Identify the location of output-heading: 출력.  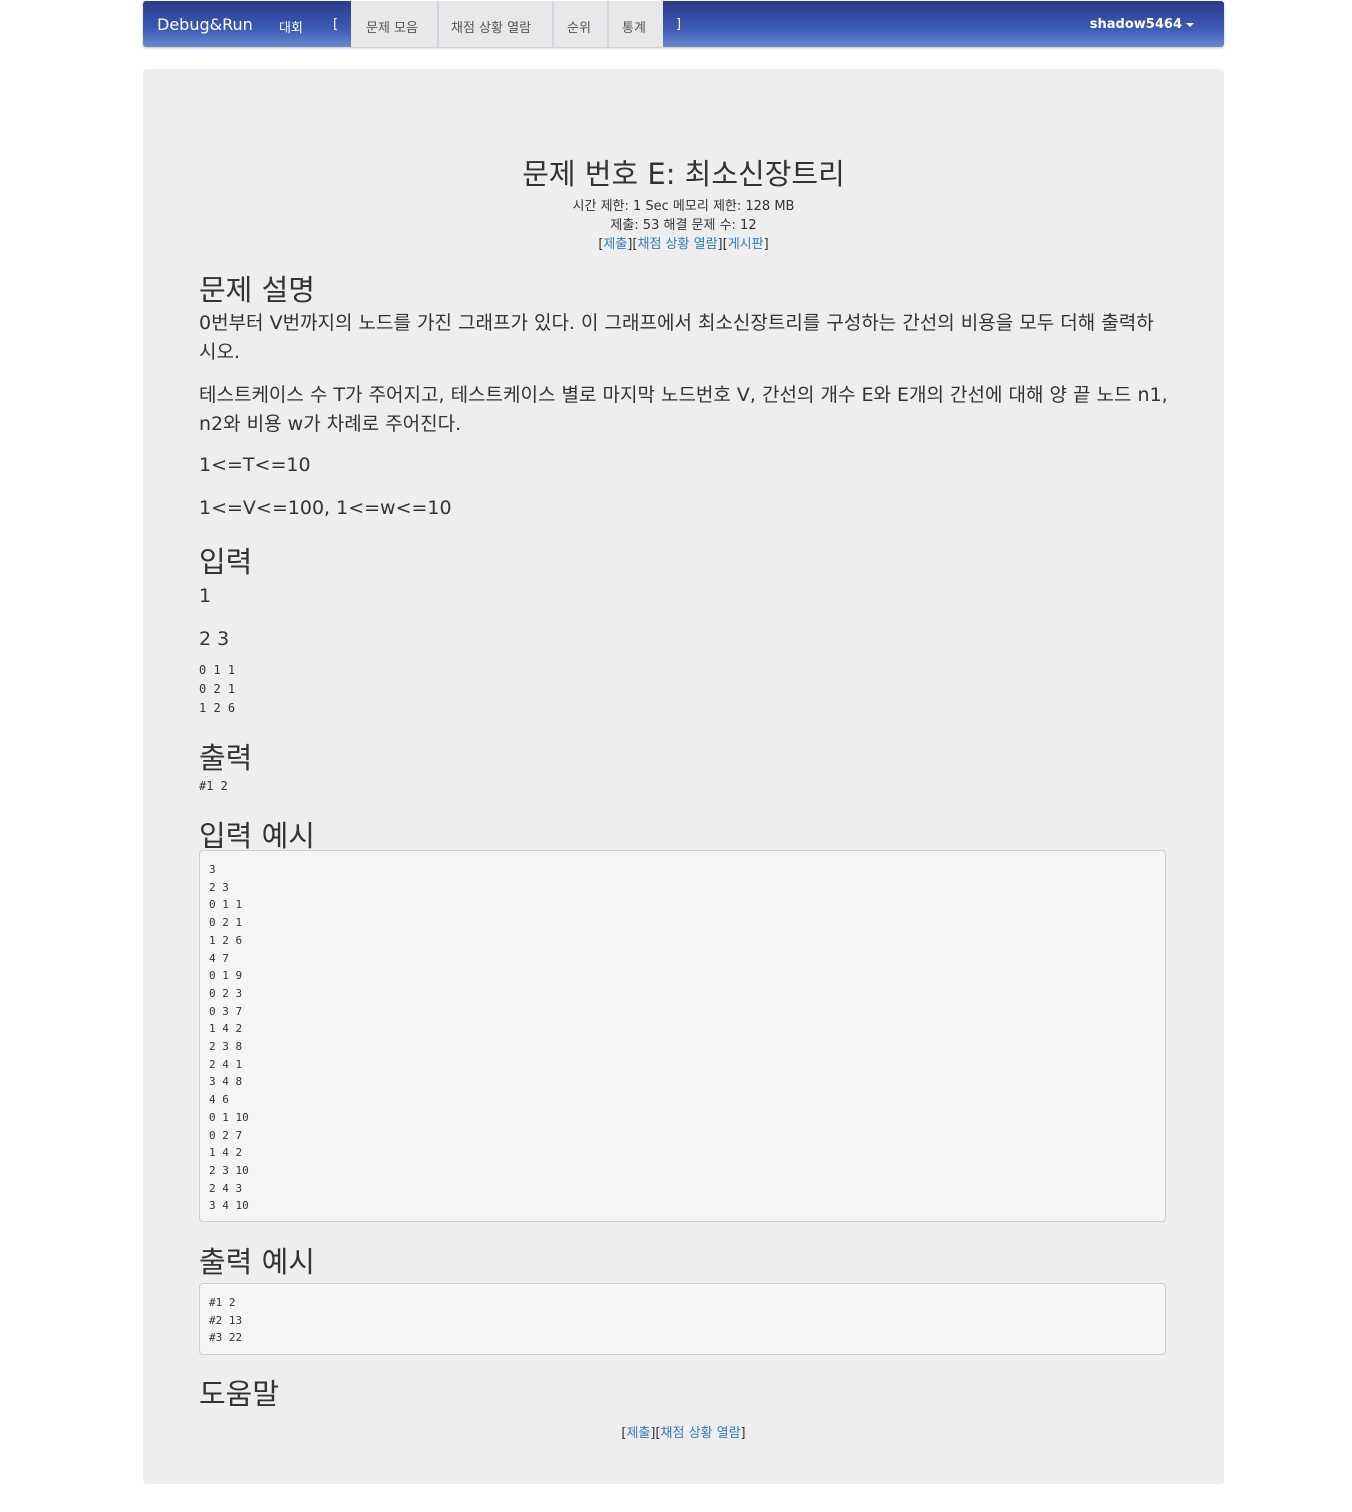
(226, 758).